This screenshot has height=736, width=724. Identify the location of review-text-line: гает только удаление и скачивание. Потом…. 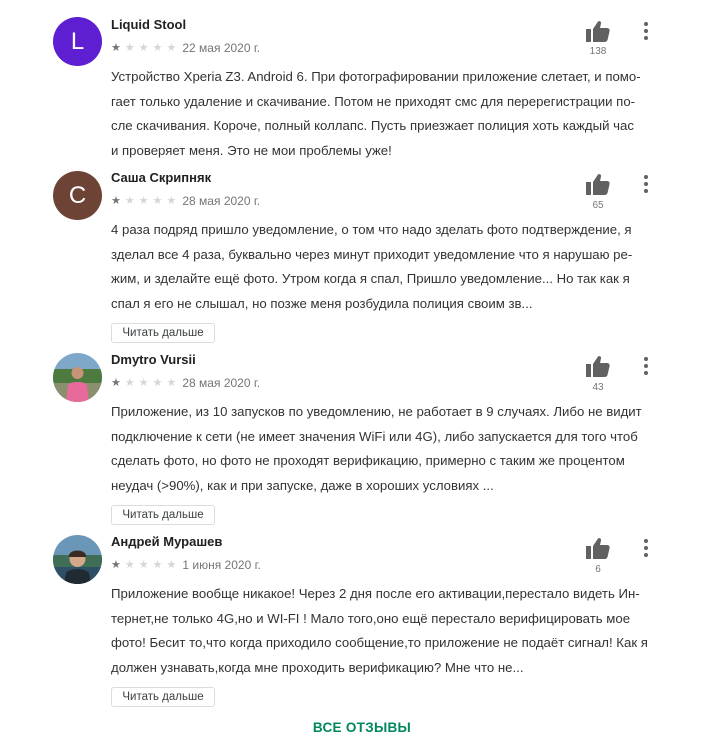
(373, 101).